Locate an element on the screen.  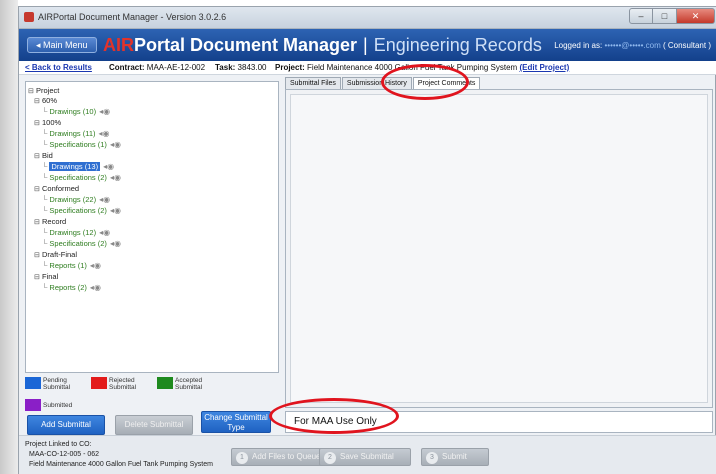
tree-node-label: Bid is located at coordinates (47, 155).